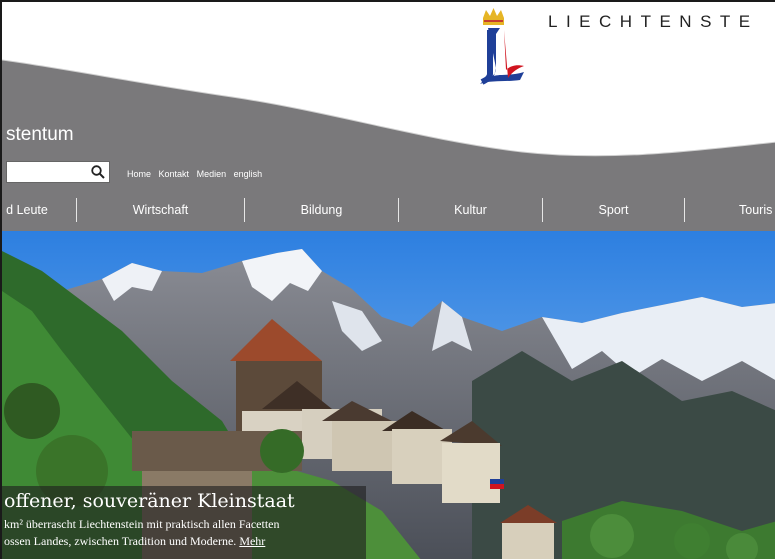  Describe the element at coordinates (613, 211) in the screenshot. I see `nav-item-sport: Sport` at that location.